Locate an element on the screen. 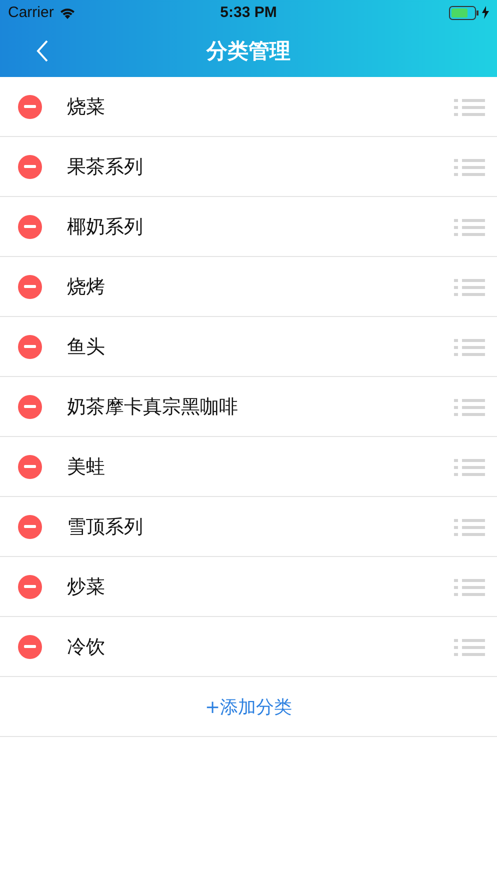  page-title: 分类管理 is located at coordinates (248, 51).